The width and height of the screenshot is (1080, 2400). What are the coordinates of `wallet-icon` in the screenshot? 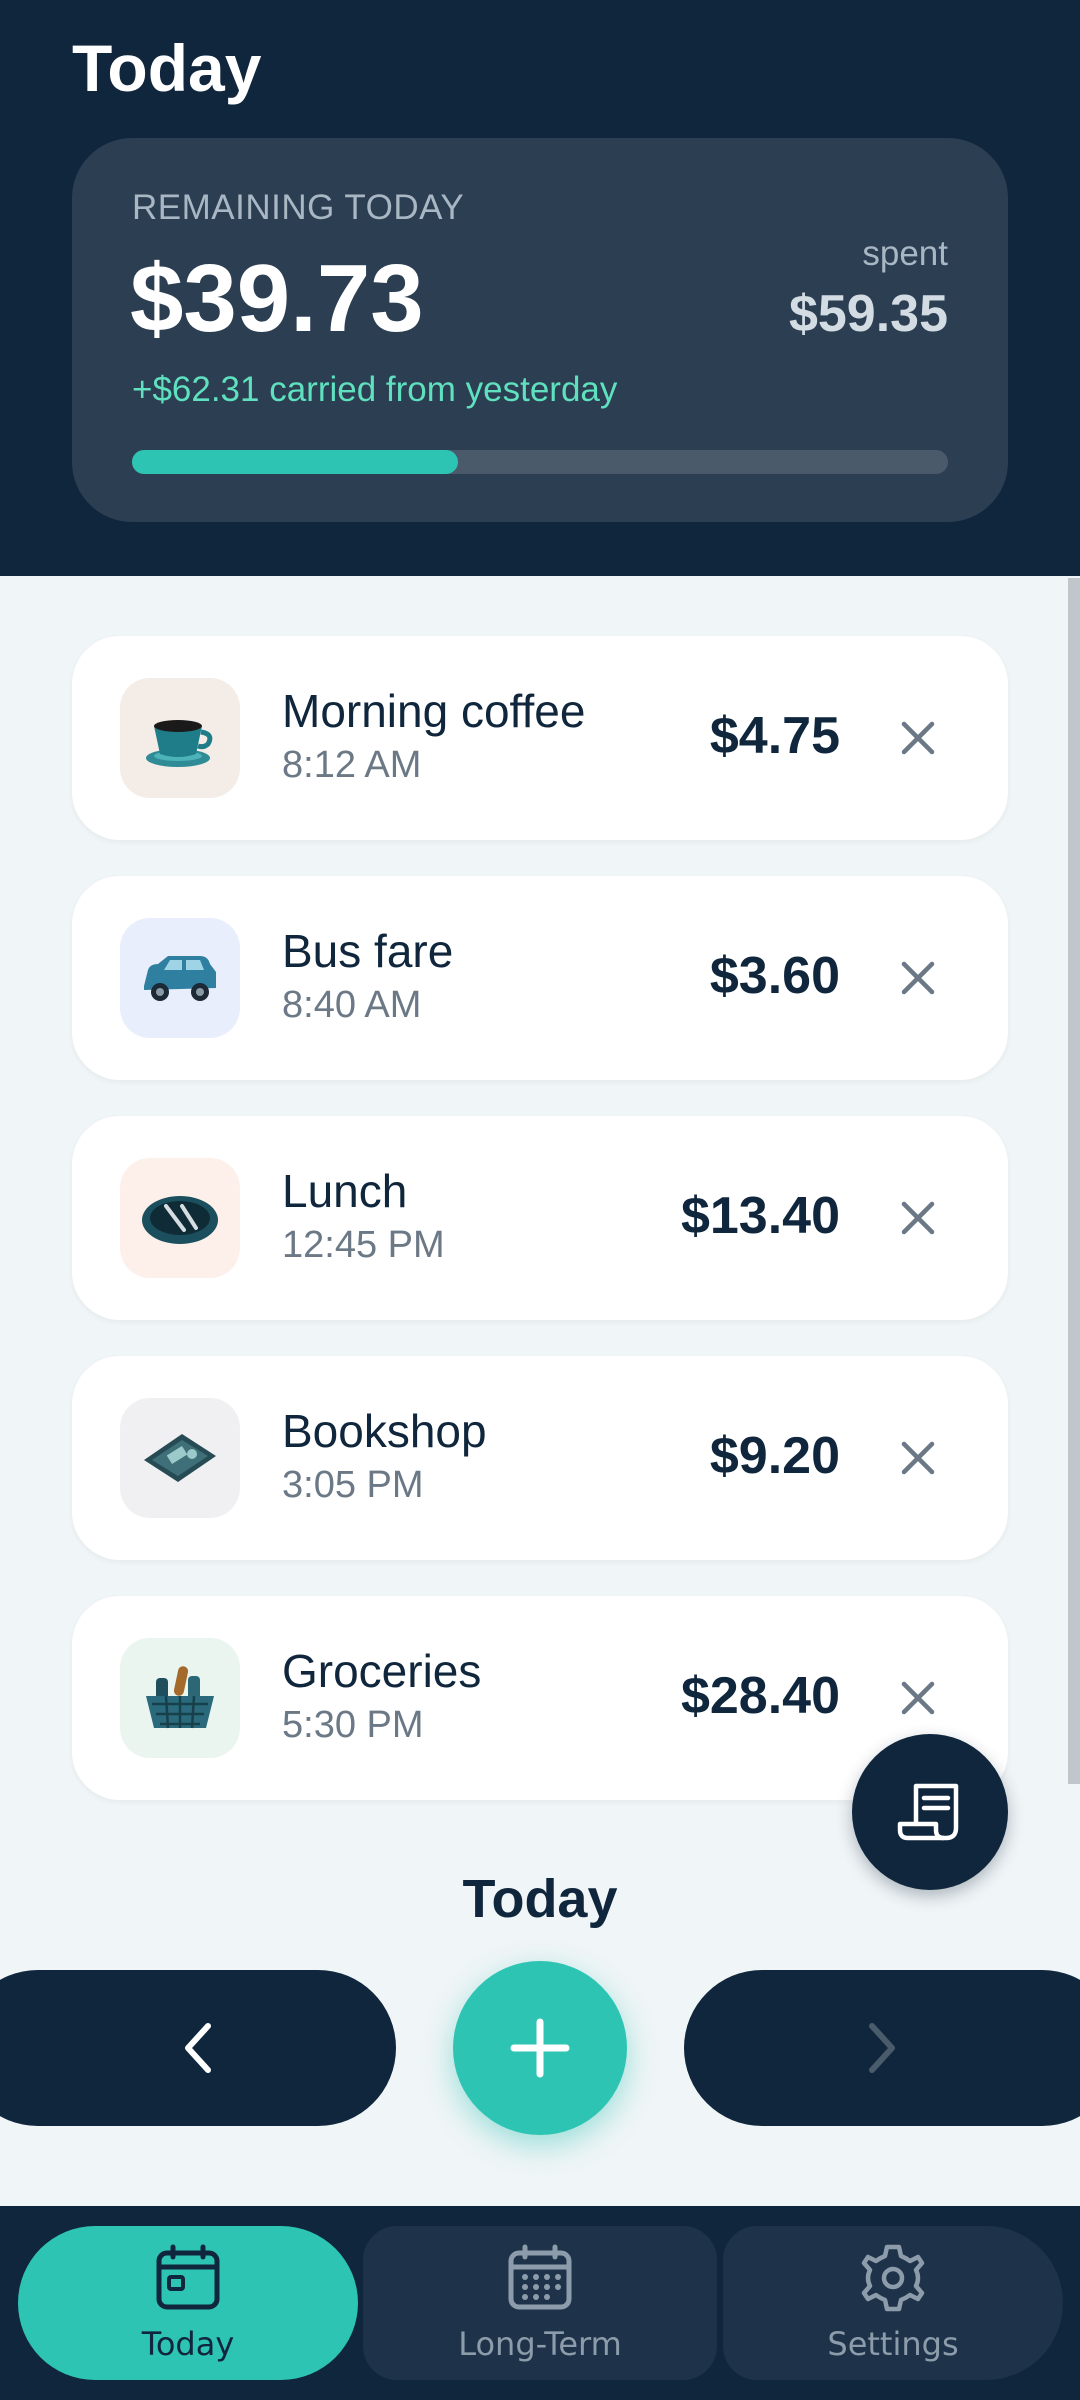 It's located at (180, 1458).